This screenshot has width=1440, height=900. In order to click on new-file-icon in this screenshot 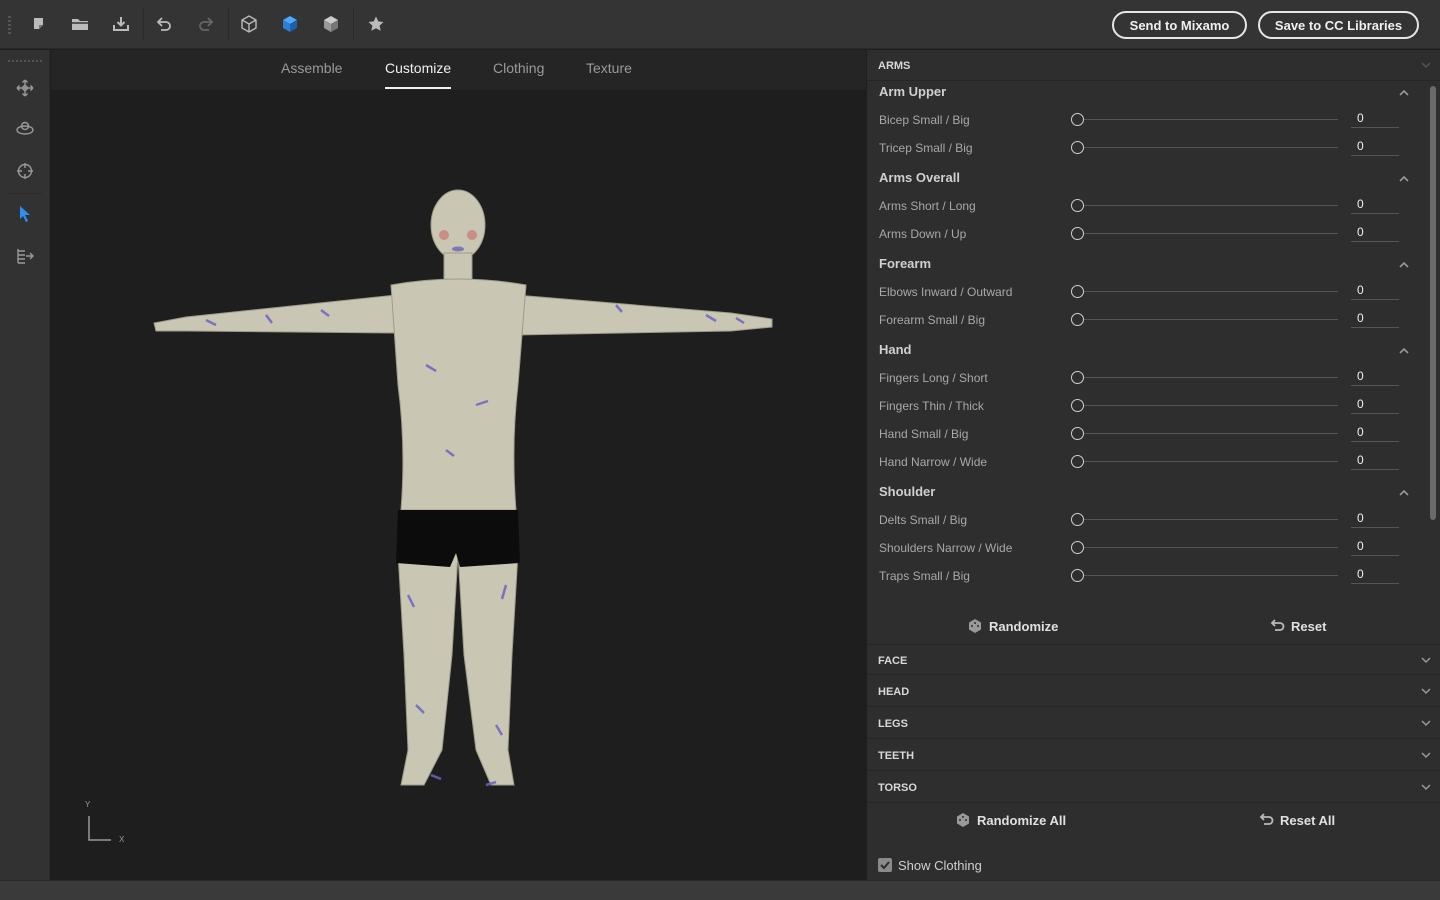, I will do `click(39, 24)`.